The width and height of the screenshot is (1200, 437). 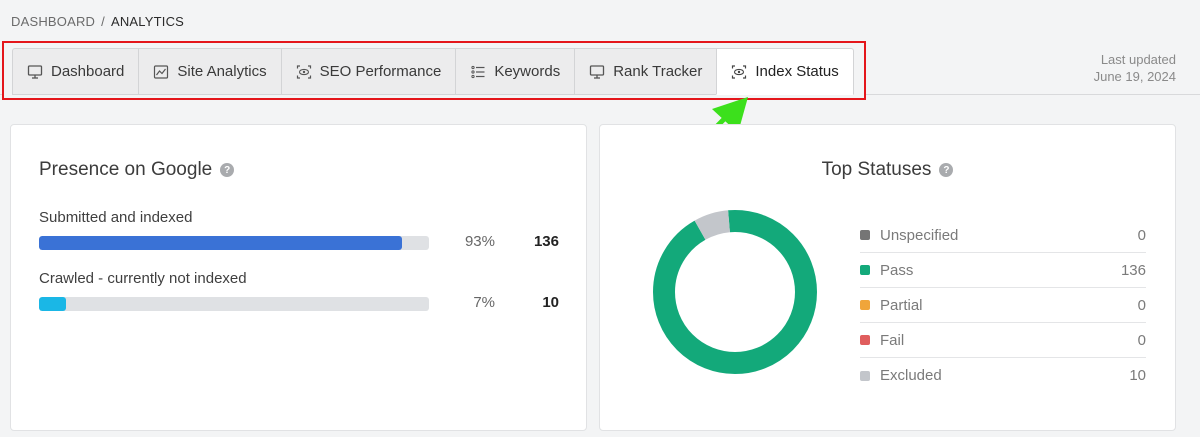 I want to click on metric-count: 136, so click(x=546, y=241).